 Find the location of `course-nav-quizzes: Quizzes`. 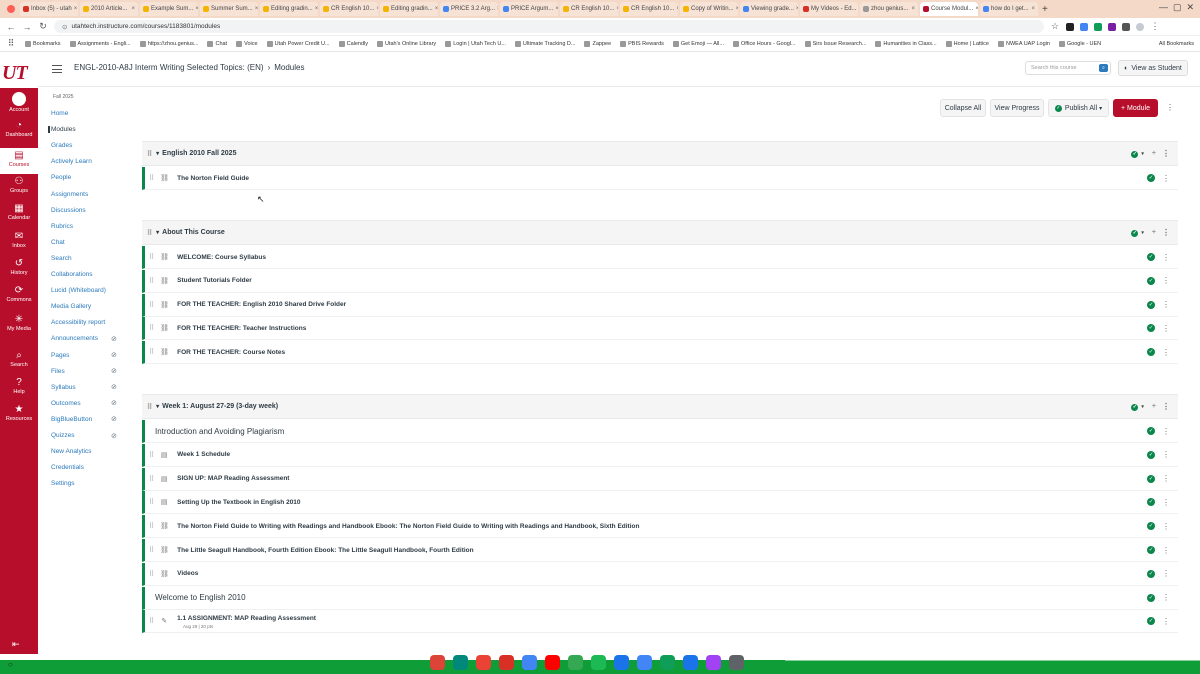

course-nav-quizzes: Quizzes is located at coordinates (62, 435).